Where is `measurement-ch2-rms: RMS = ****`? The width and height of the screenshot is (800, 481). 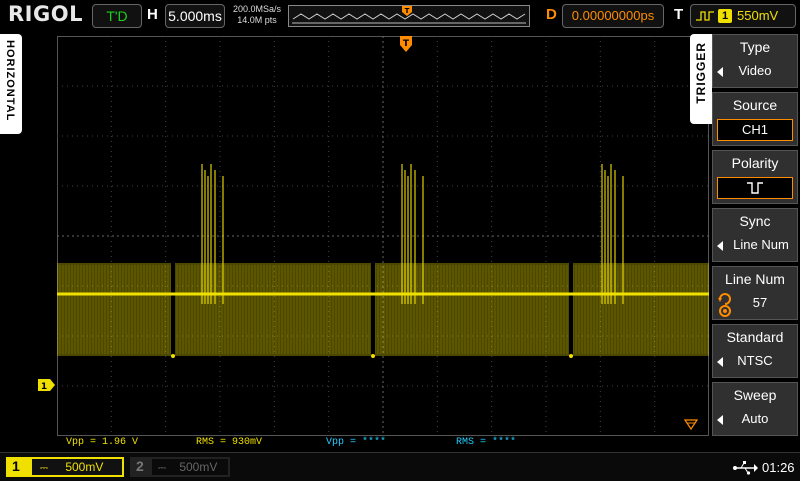 measurement-ch2-rms: RMS = **** is located at coordinates (486, 442).